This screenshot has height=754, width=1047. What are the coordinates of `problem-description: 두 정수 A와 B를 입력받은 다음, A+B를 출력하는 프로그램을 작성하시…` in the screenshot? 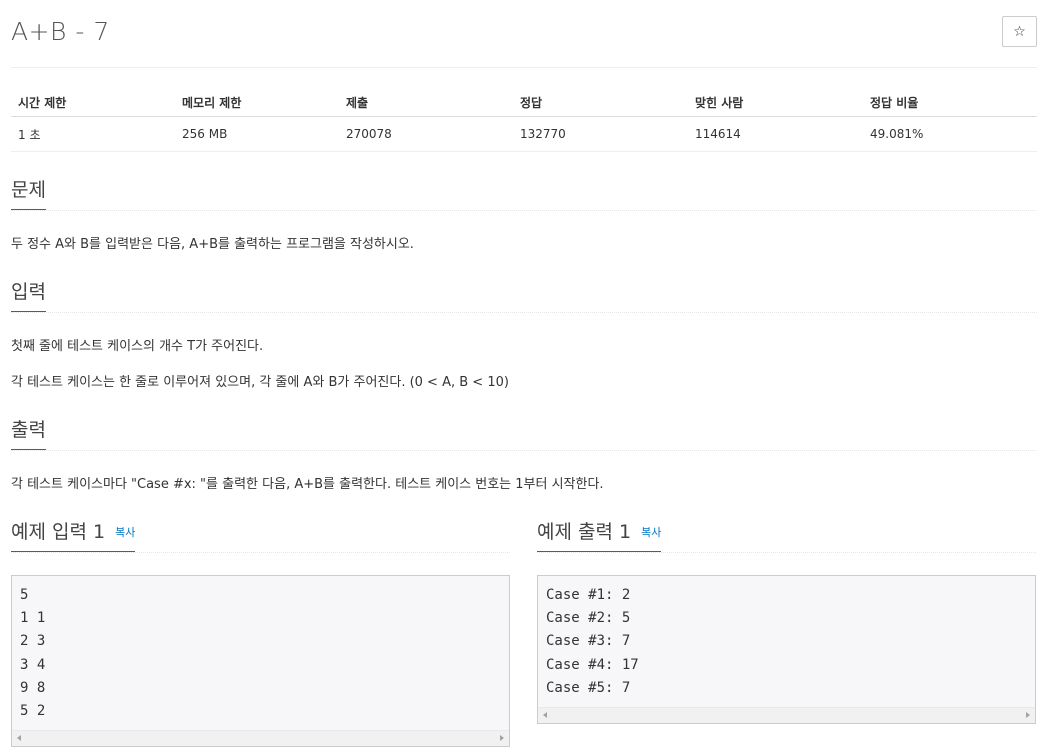 It's located at (212, 244).